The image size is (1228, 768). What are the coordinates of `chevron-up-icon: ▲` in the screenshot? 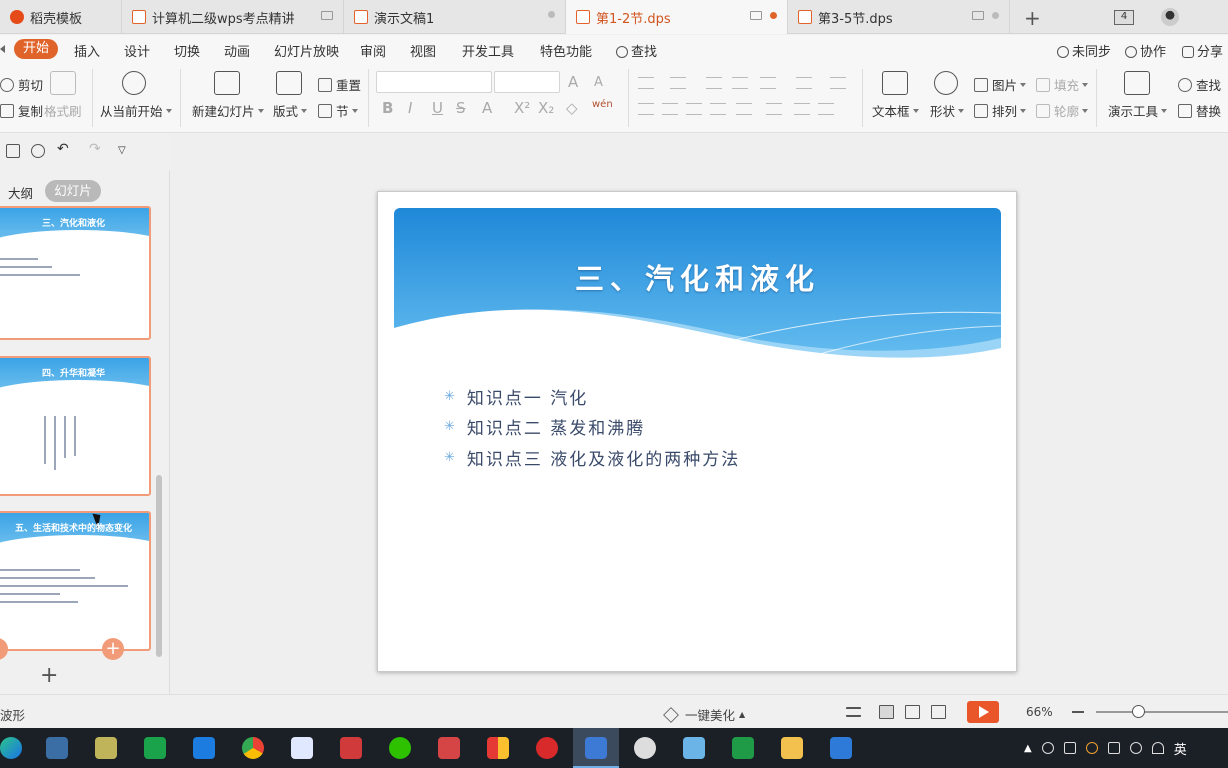 It's located at (1028, 748).